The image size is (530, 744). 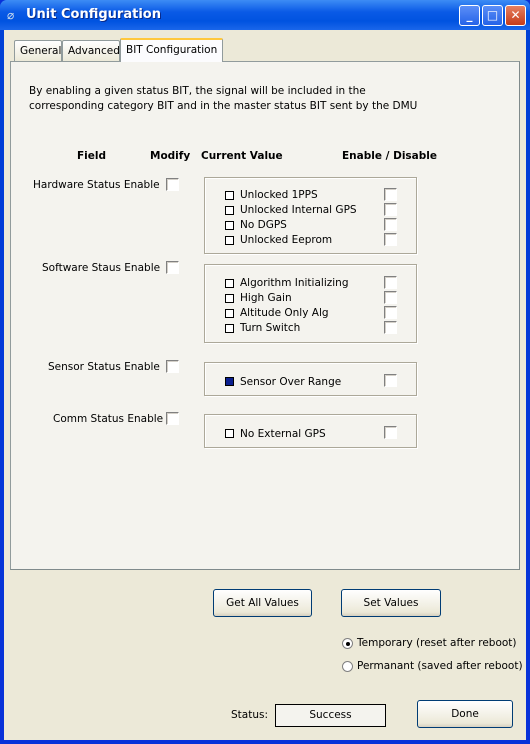 I want to click on tab-label: General, so click(x=41, y=51).